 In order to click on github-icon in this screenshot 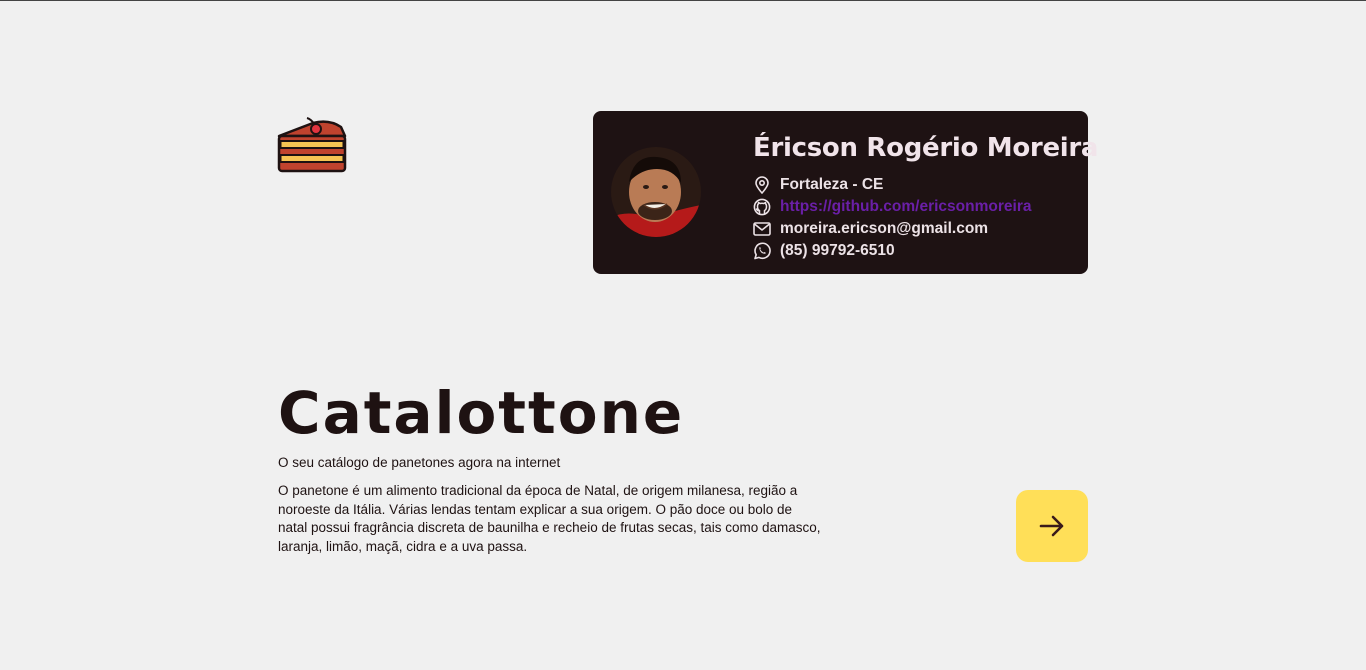, I will do `click(762, 207)`.